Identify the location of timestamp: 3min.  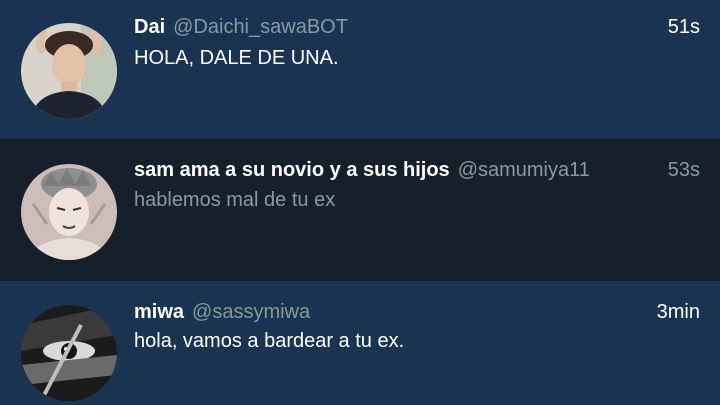
(678, 312).